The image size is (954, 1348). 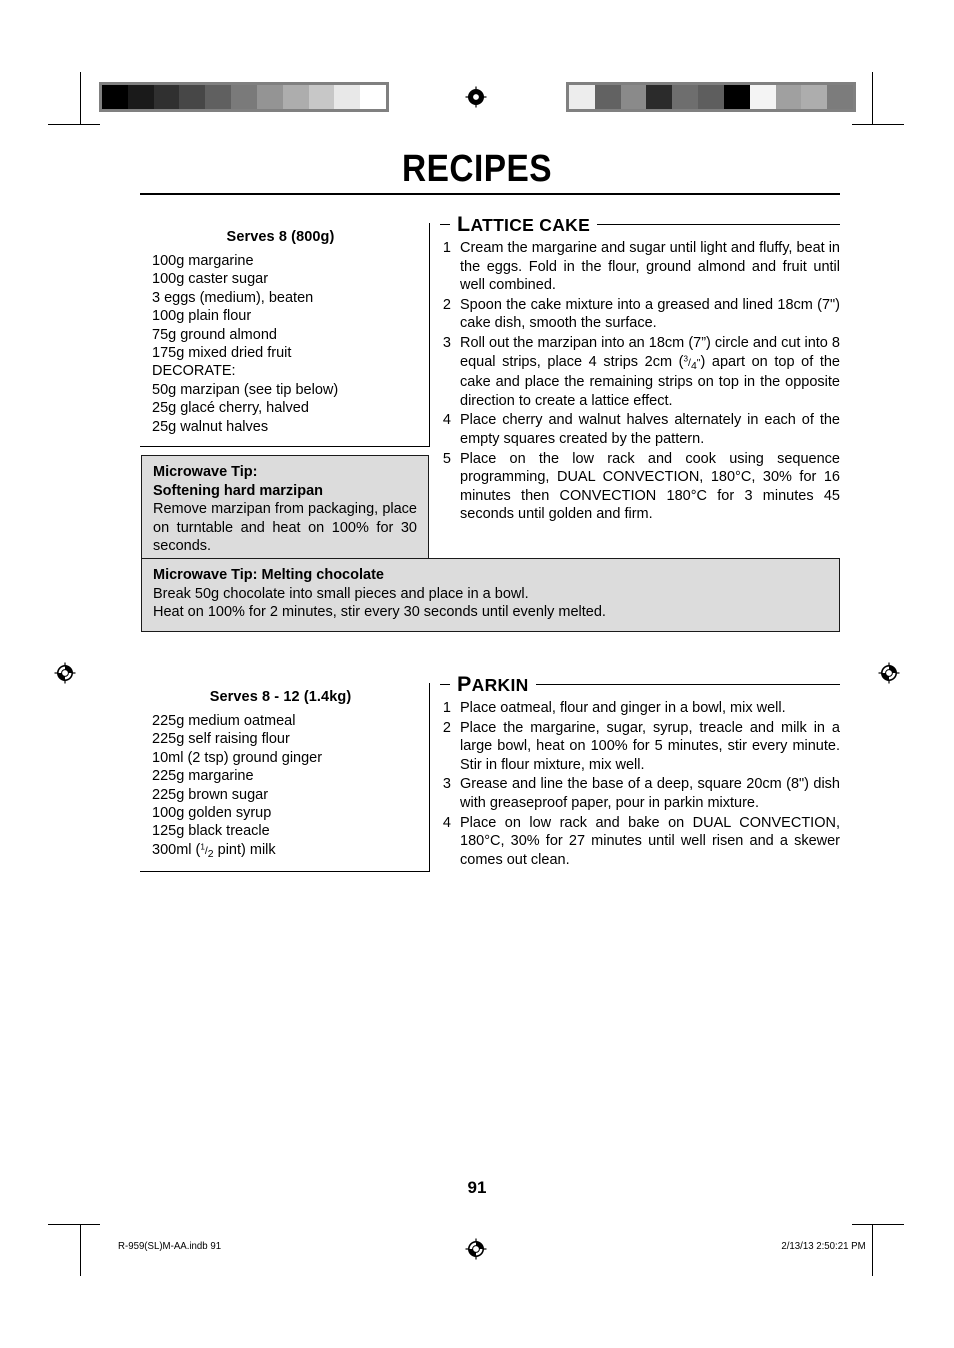 What do you see at coordinates (237, 757) in the screenshot?
I see `list-item: 10ml (2 tsp) ground ginger` at bounding box center [237, 757].